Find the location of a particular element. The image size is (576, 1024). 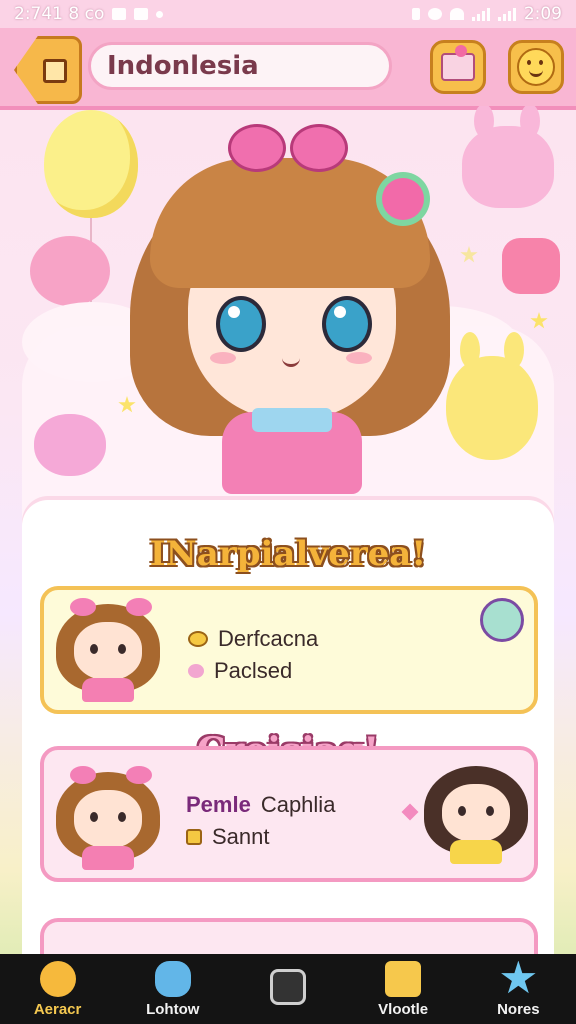

signal-icon is located at coordinates (480, 14).